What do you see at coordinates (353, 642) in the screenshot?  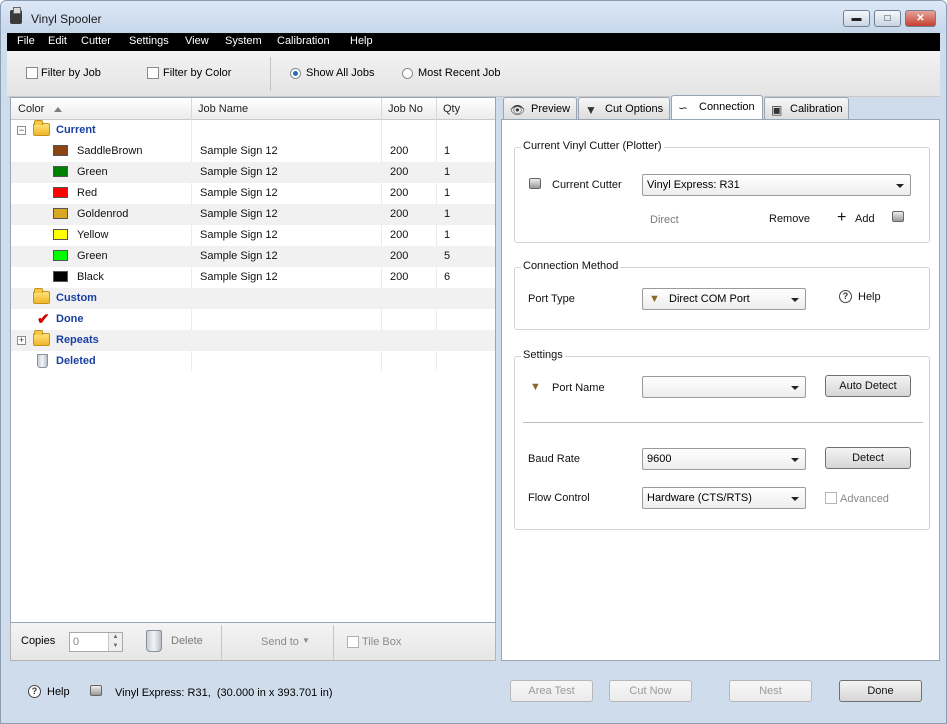 I see `tile-box-checkbox` at bounding box center [353, 642].